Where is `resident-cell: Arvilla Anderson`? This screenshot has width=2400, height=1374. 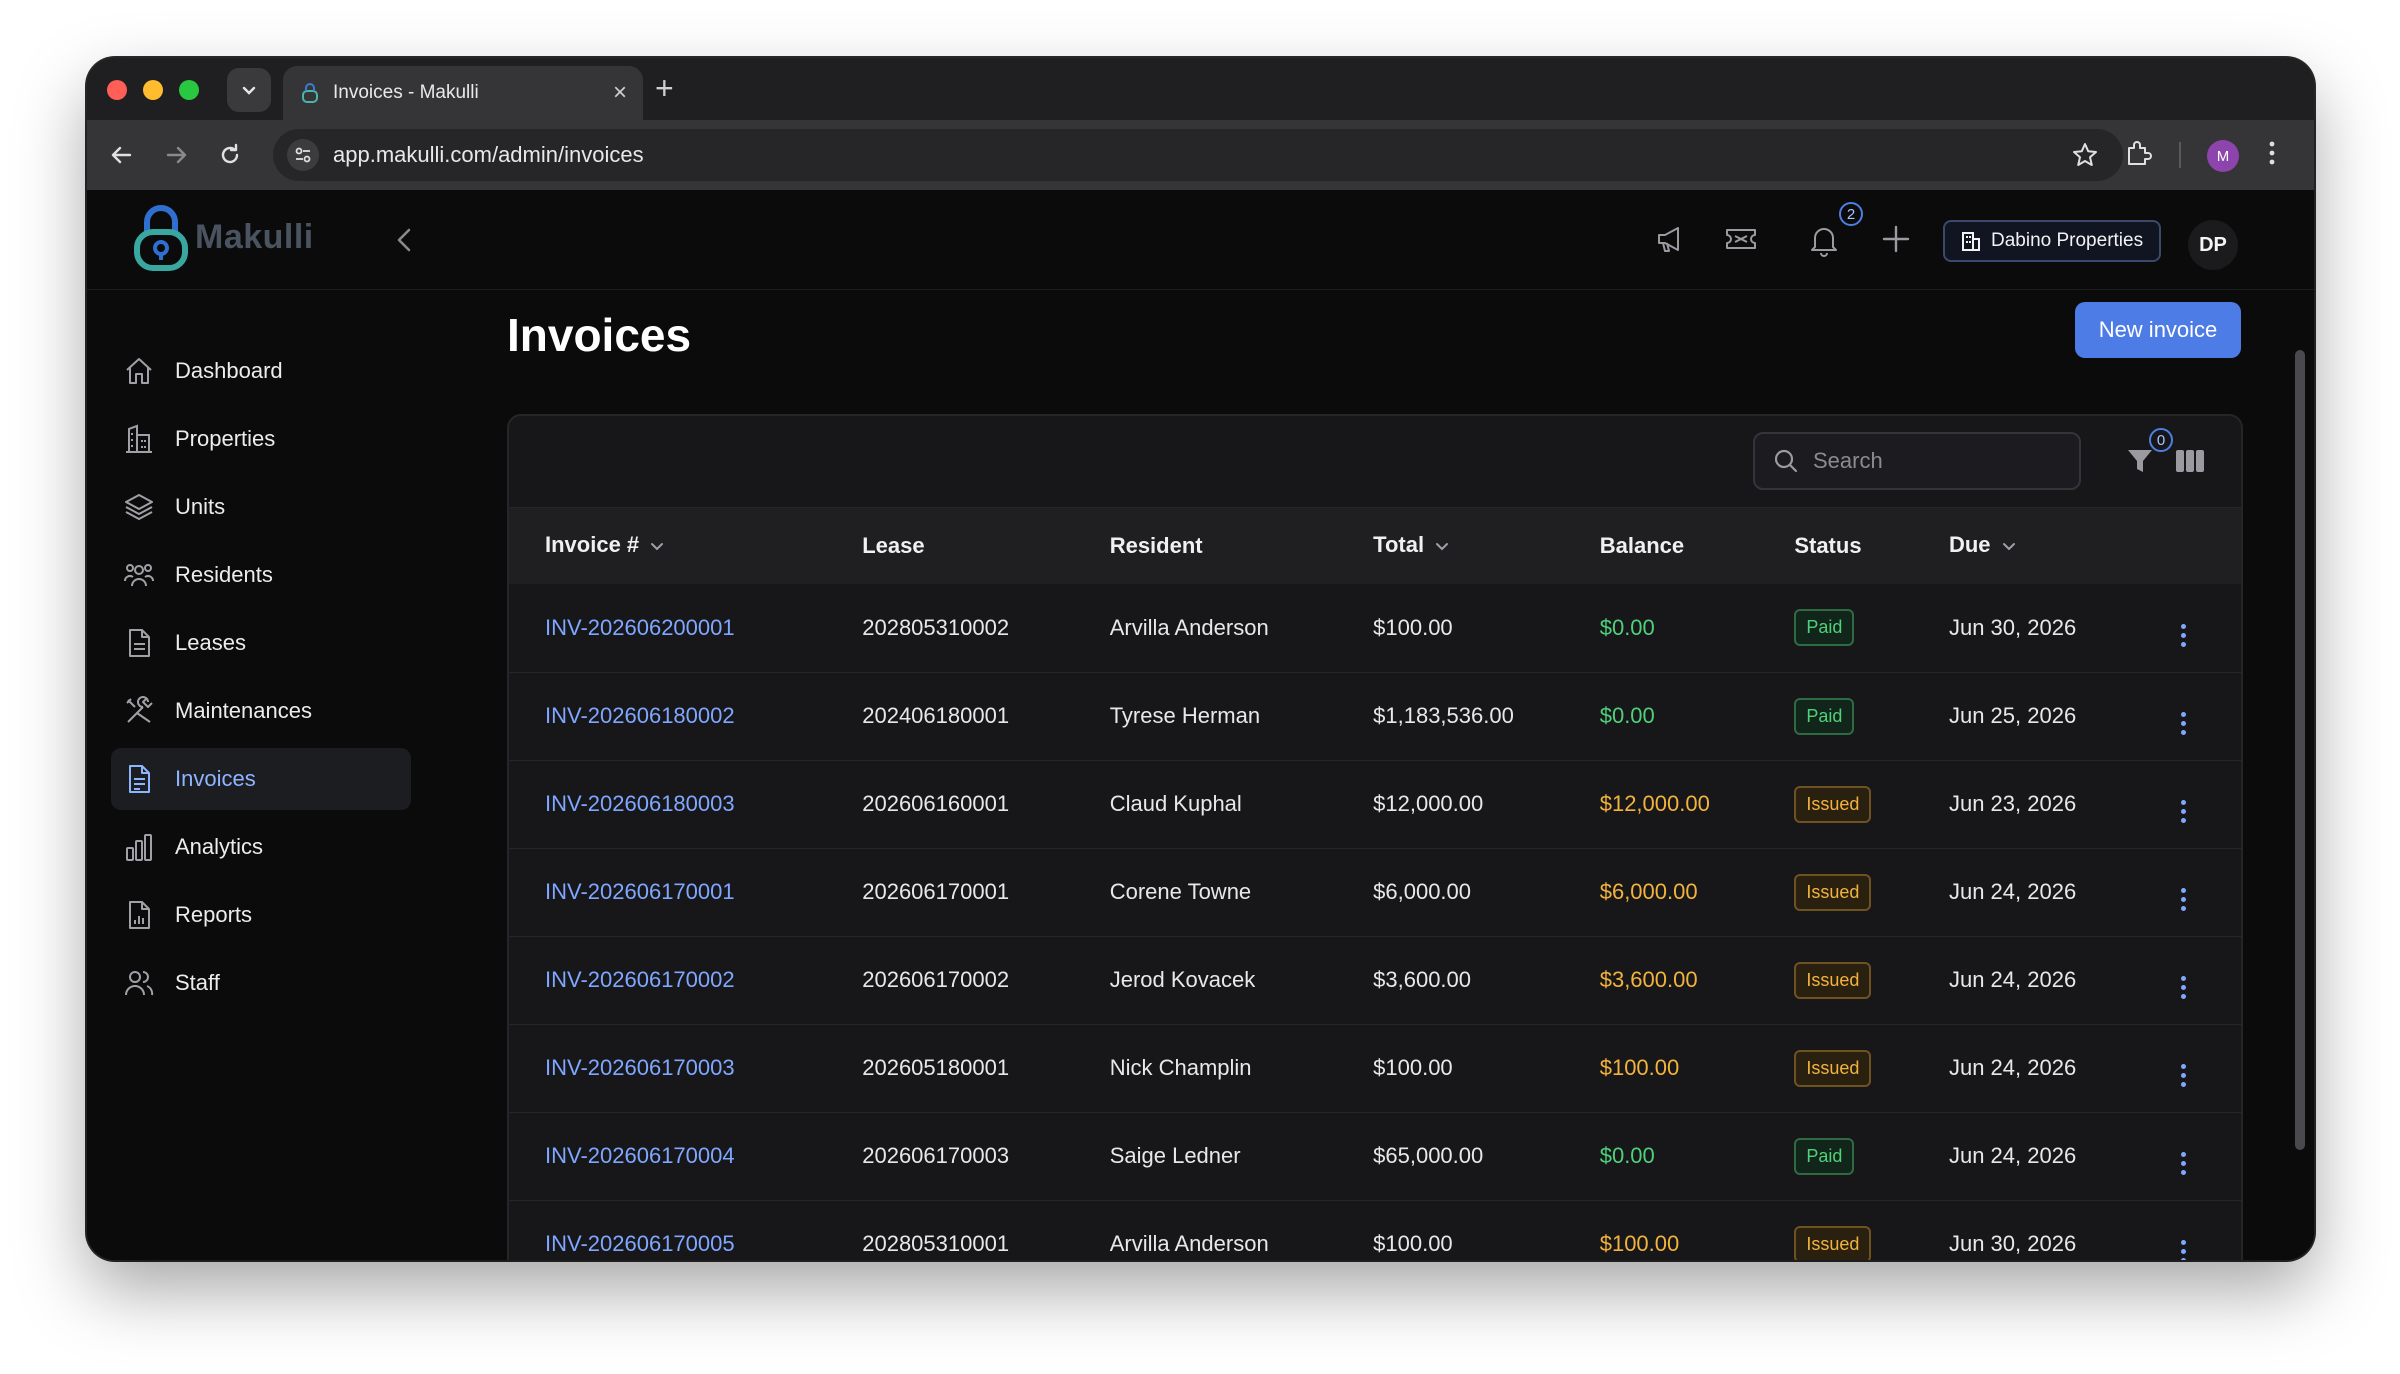
resident-cell: Arvilla Anderson is located at coordinates (1189, 627).